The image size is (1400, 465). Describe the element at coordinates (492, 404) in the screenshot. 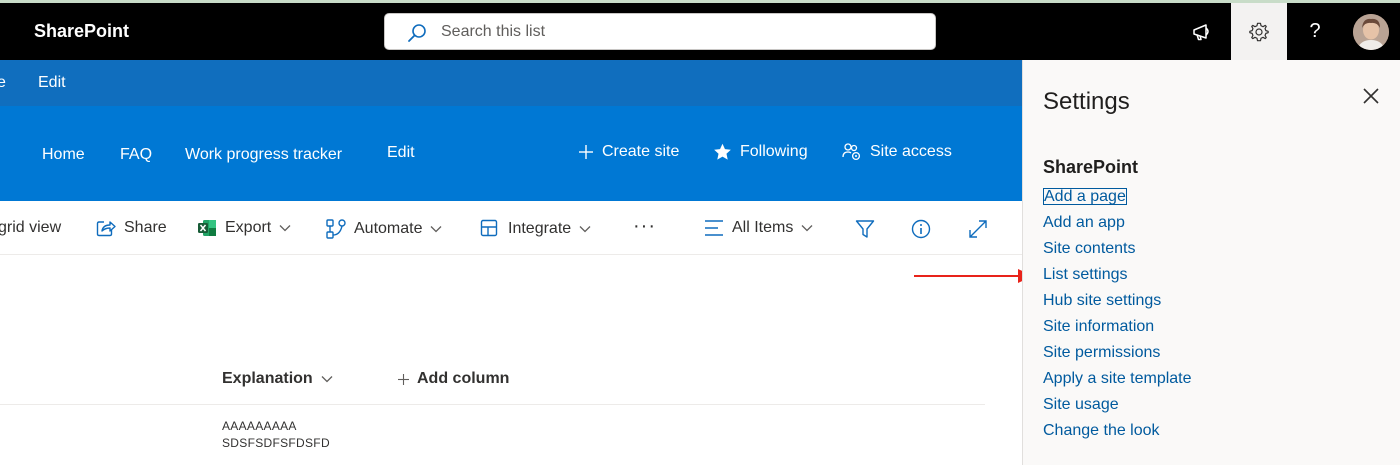

I see `header-divider` at that location.